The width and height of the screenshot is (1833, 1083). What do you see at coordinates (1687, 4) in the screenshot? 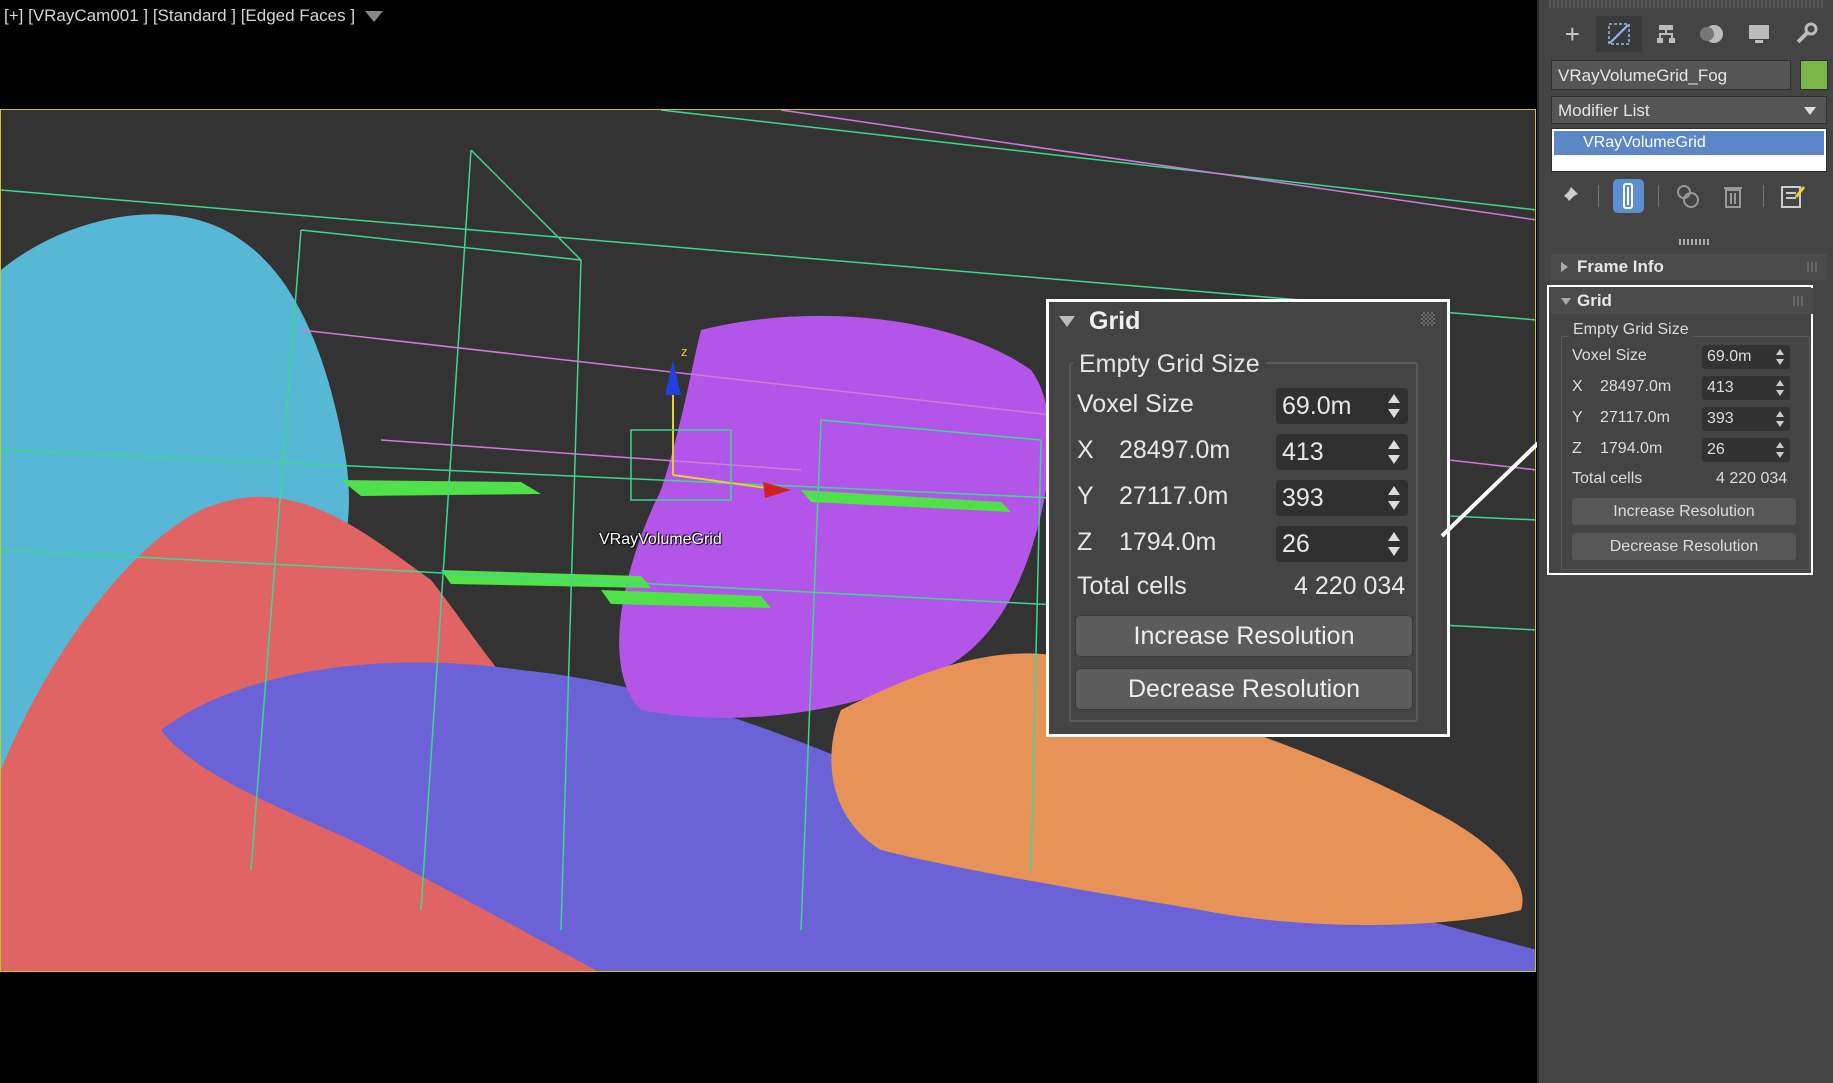
I see `panel-top-strip` at bounding box center [1687, 4].